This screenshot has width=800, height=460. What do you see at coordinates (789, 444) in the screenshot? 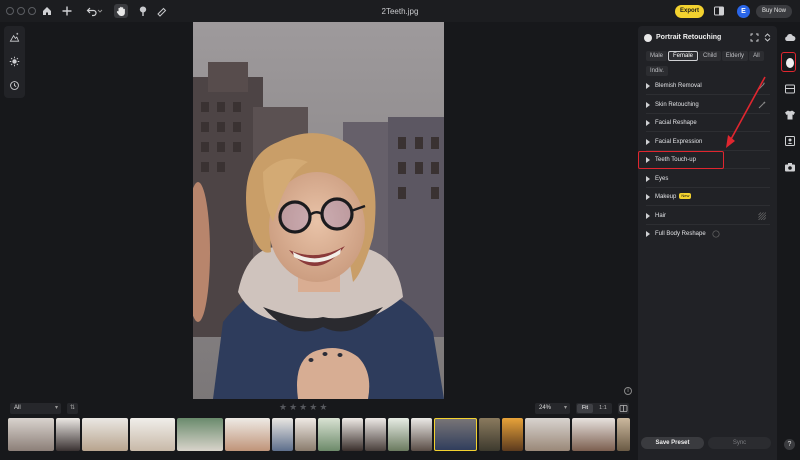
I see `help-button: ?` at bounding box center [789, 444].